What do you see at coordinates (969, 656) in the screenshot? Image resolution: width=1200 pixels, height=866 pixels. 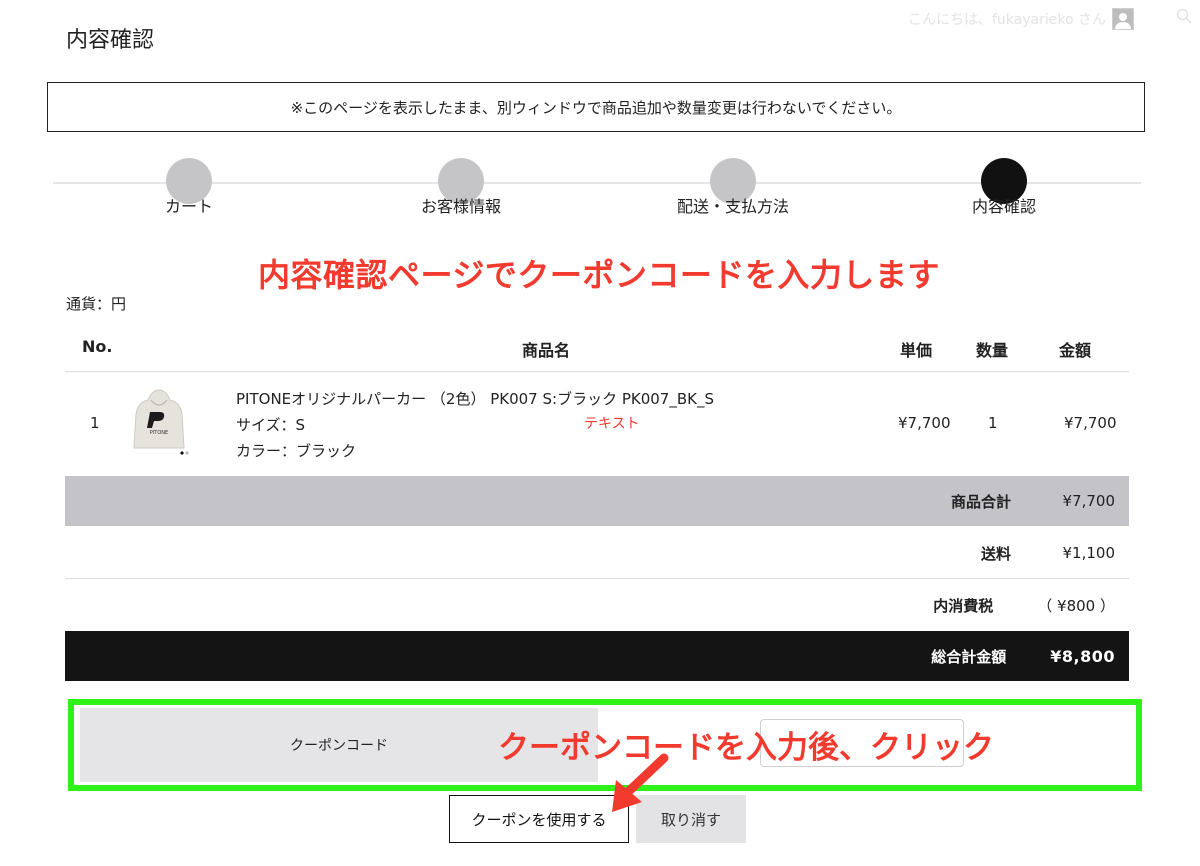 I see `total-label: 総合計金額` at bounding box center [969, 656].